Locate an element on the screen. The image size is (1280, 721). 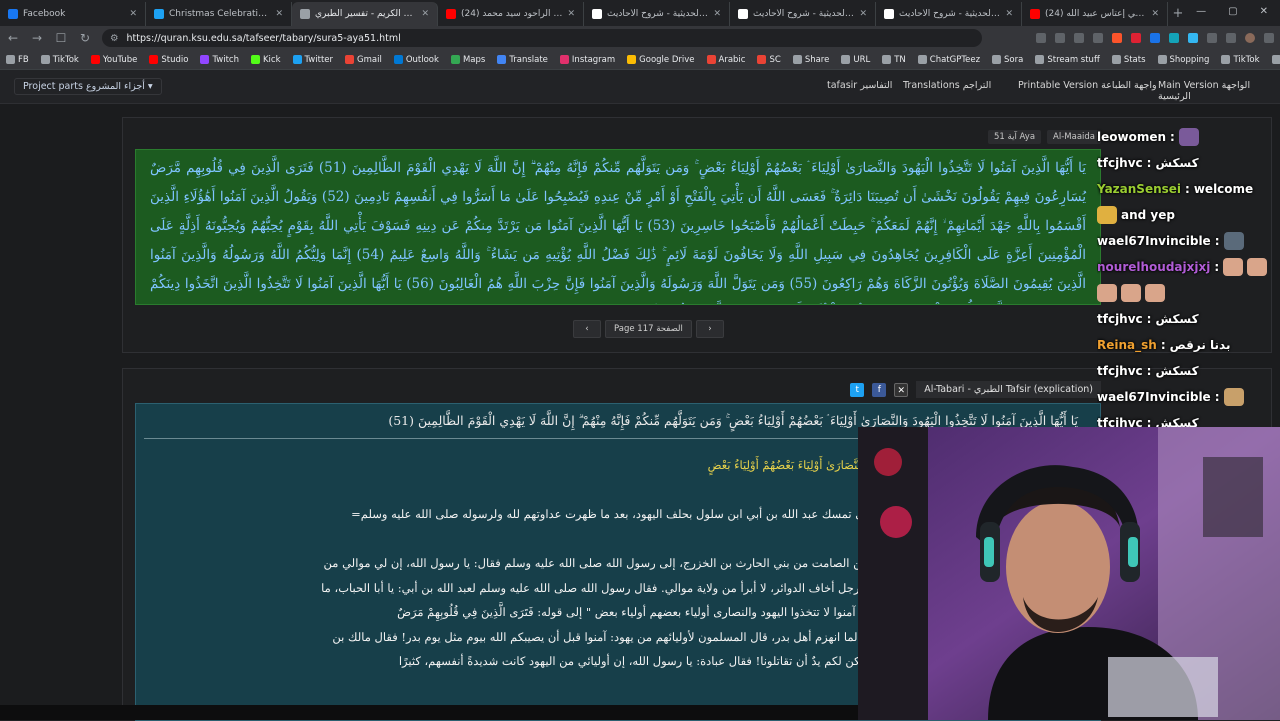
bookmark-item: ChatGPTeez is located at coordinates (948, 60).